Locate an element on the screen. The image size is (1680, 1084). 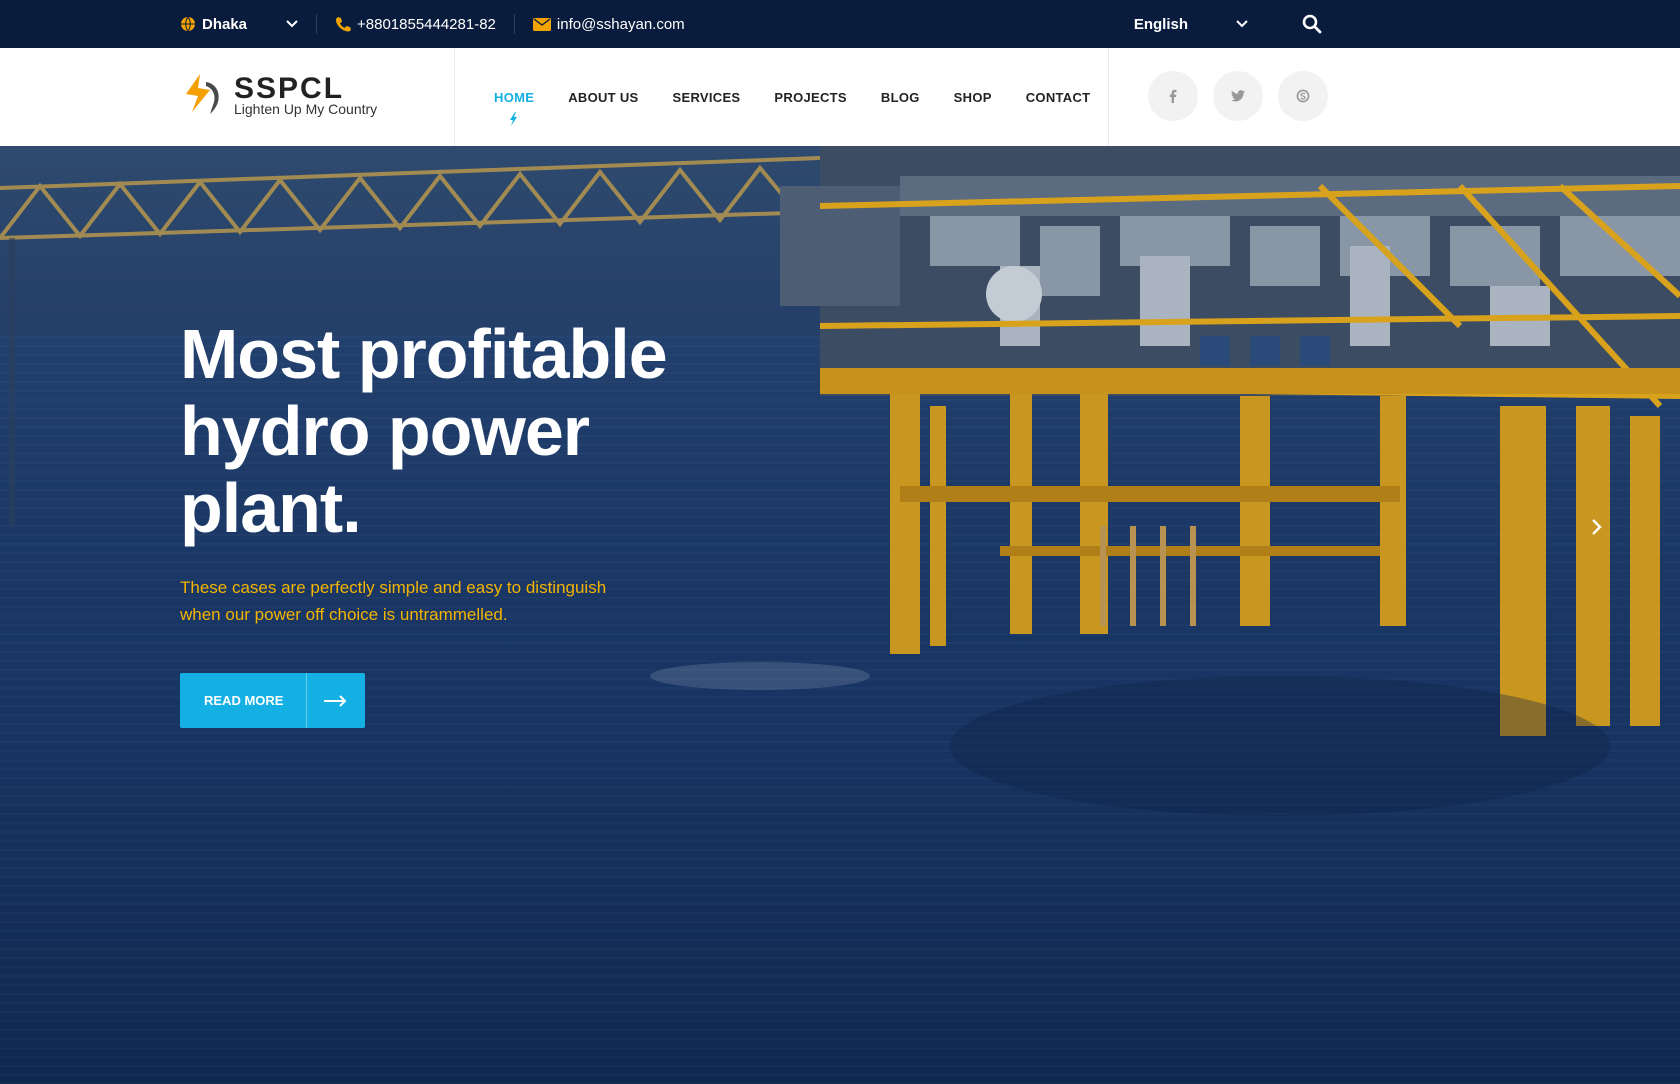
phone-icon is located at coordinates (343, 24).